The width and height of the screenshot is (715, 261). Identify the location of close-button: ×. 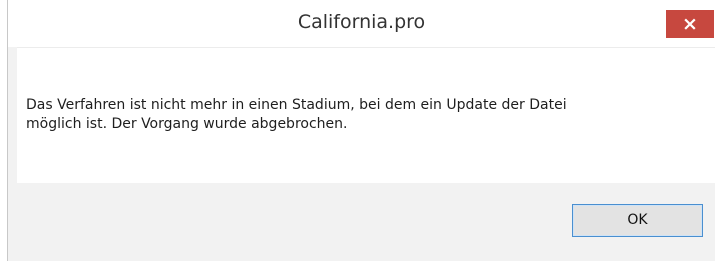
(690, 24).